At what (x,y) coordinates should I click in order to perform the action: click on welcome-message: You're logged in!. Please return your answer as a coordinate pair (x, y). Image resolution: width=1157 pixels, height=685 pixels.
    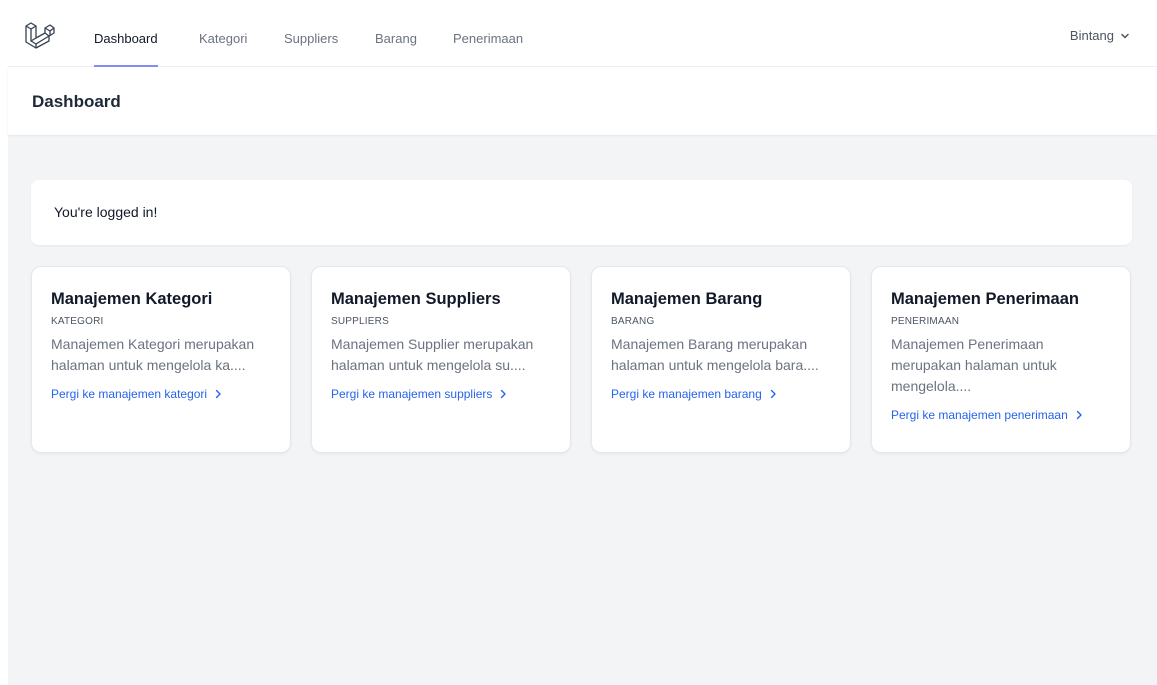
    Looking at the image, I should click on (106, 212).